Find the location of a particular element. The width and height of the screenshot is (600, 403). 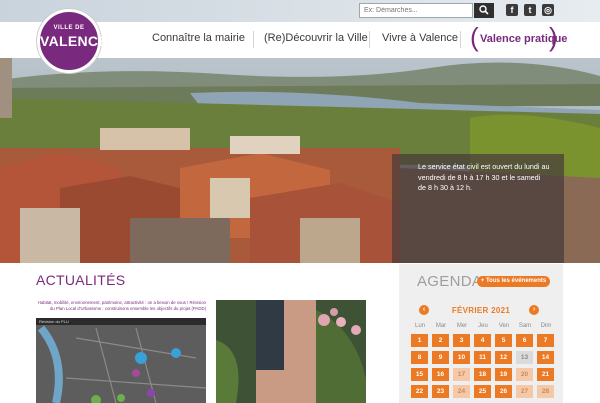

calendar-day: 17 is located at coordinates (461, 374).